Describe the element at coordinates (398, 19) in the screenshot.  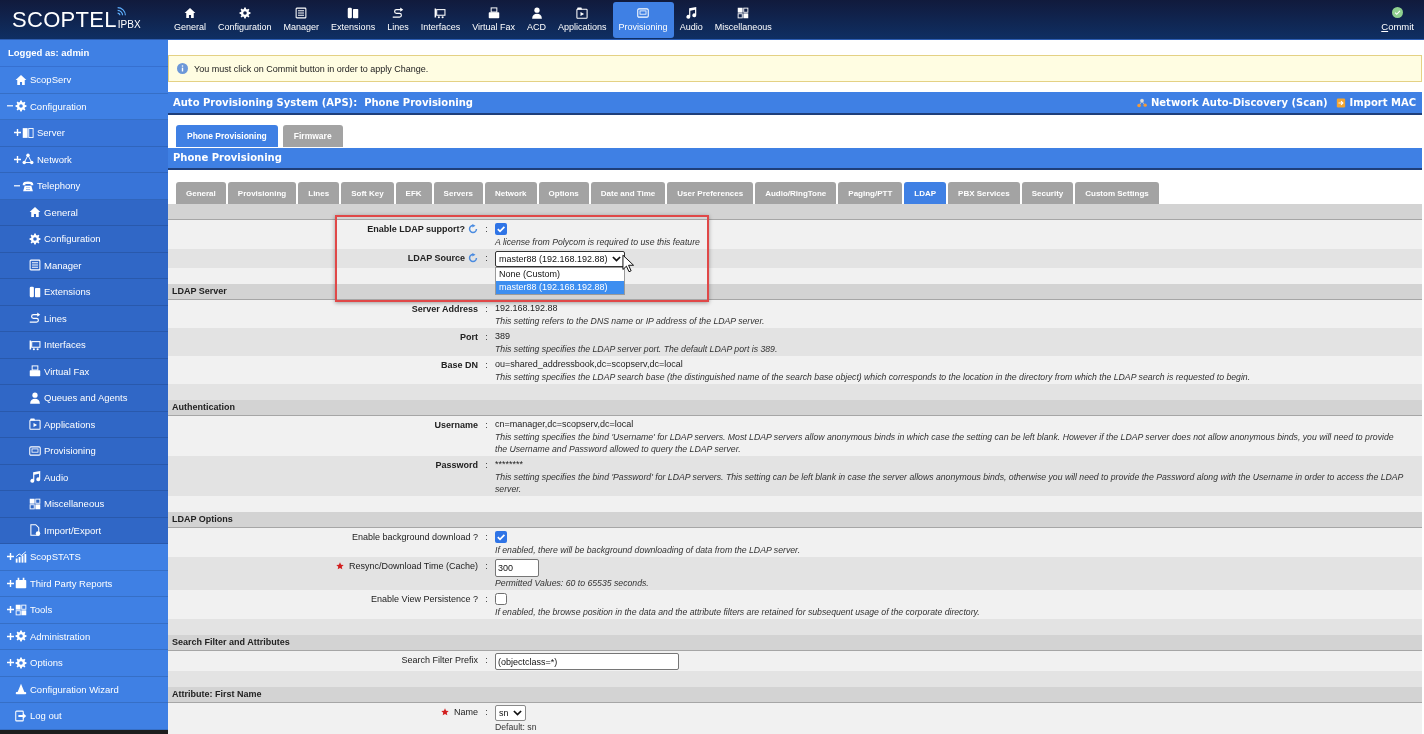
I see `nav-tab: Lines` at that location.